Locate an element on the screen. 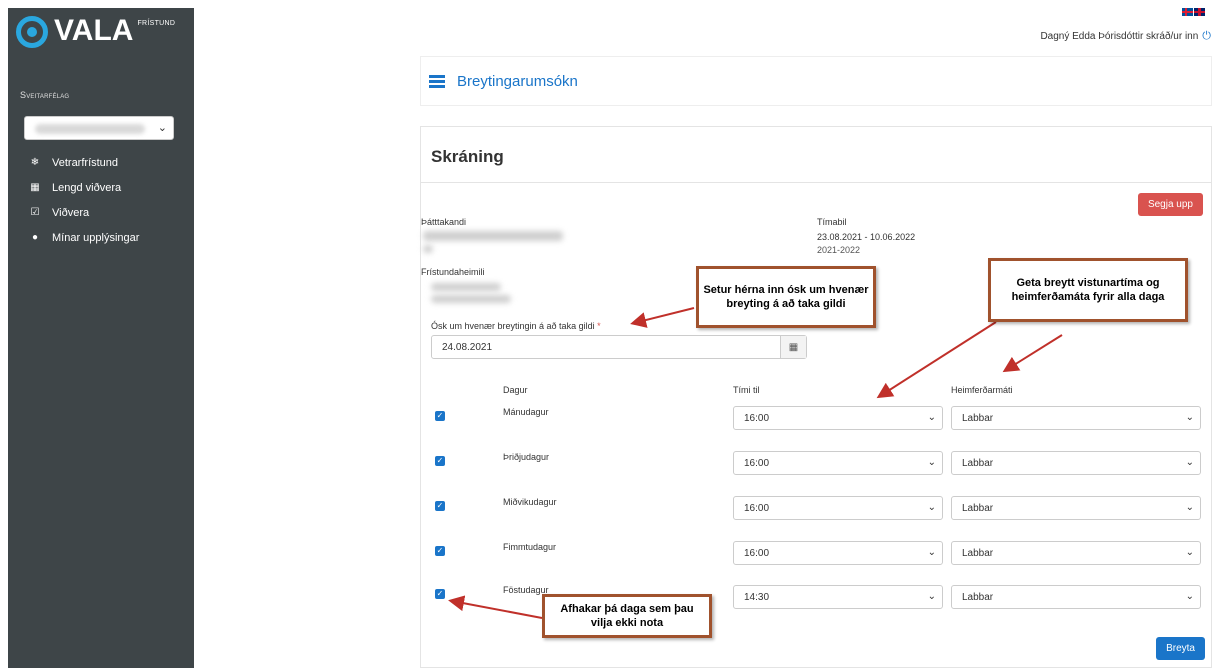  calendar-check-icon: ☑ is located at coordinates (35, 212).